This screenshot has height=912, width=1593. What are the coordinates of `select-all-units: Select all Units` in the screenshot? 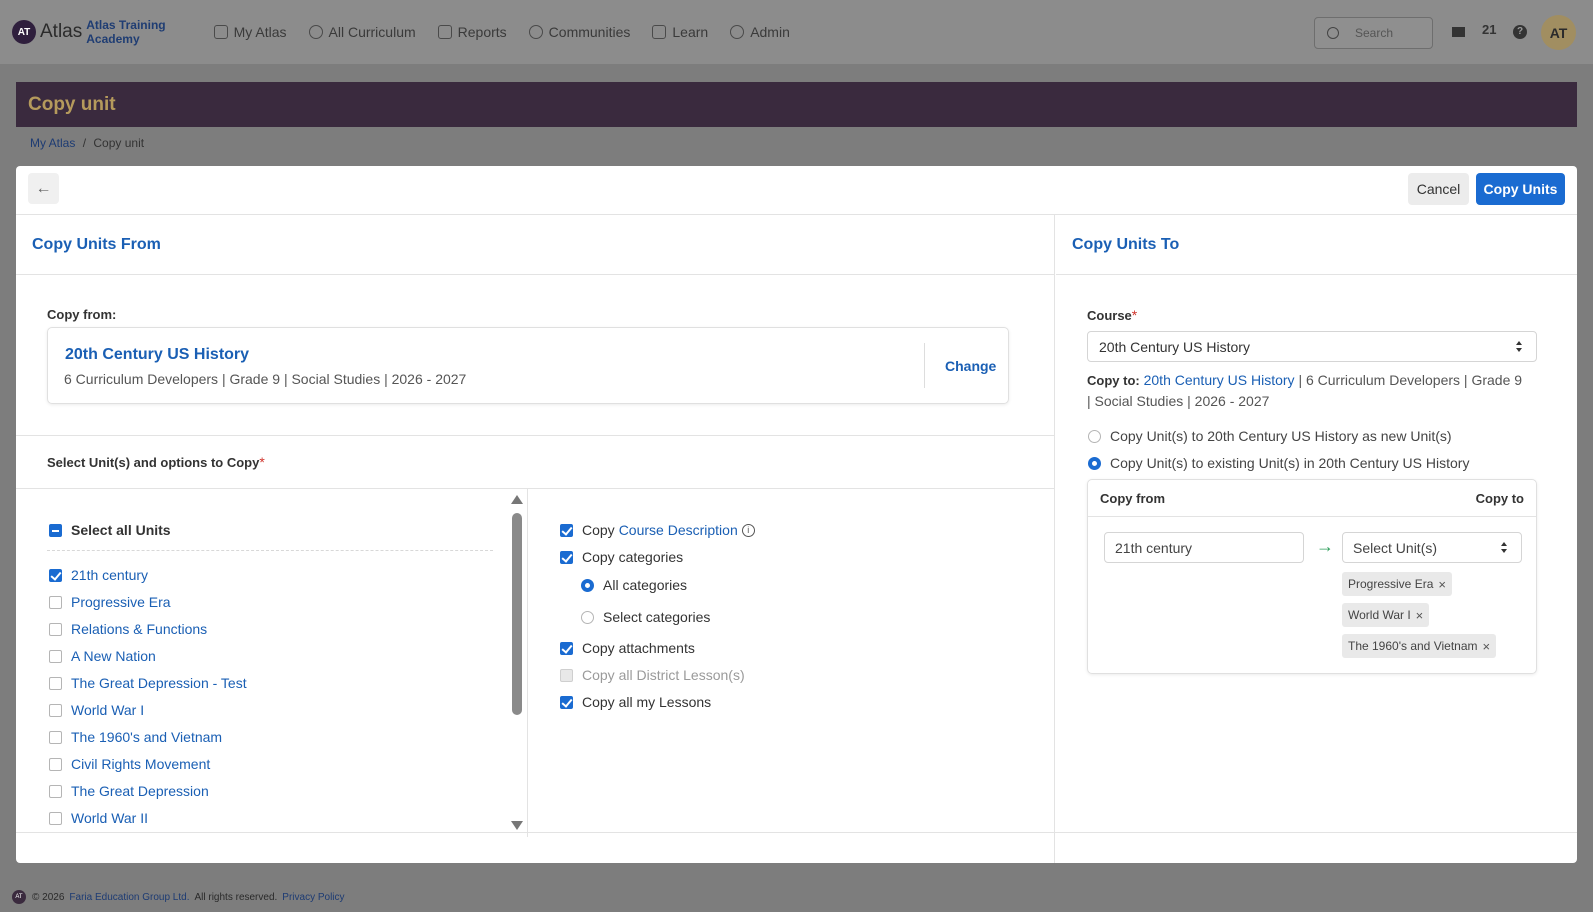 It's located at (110, 530).